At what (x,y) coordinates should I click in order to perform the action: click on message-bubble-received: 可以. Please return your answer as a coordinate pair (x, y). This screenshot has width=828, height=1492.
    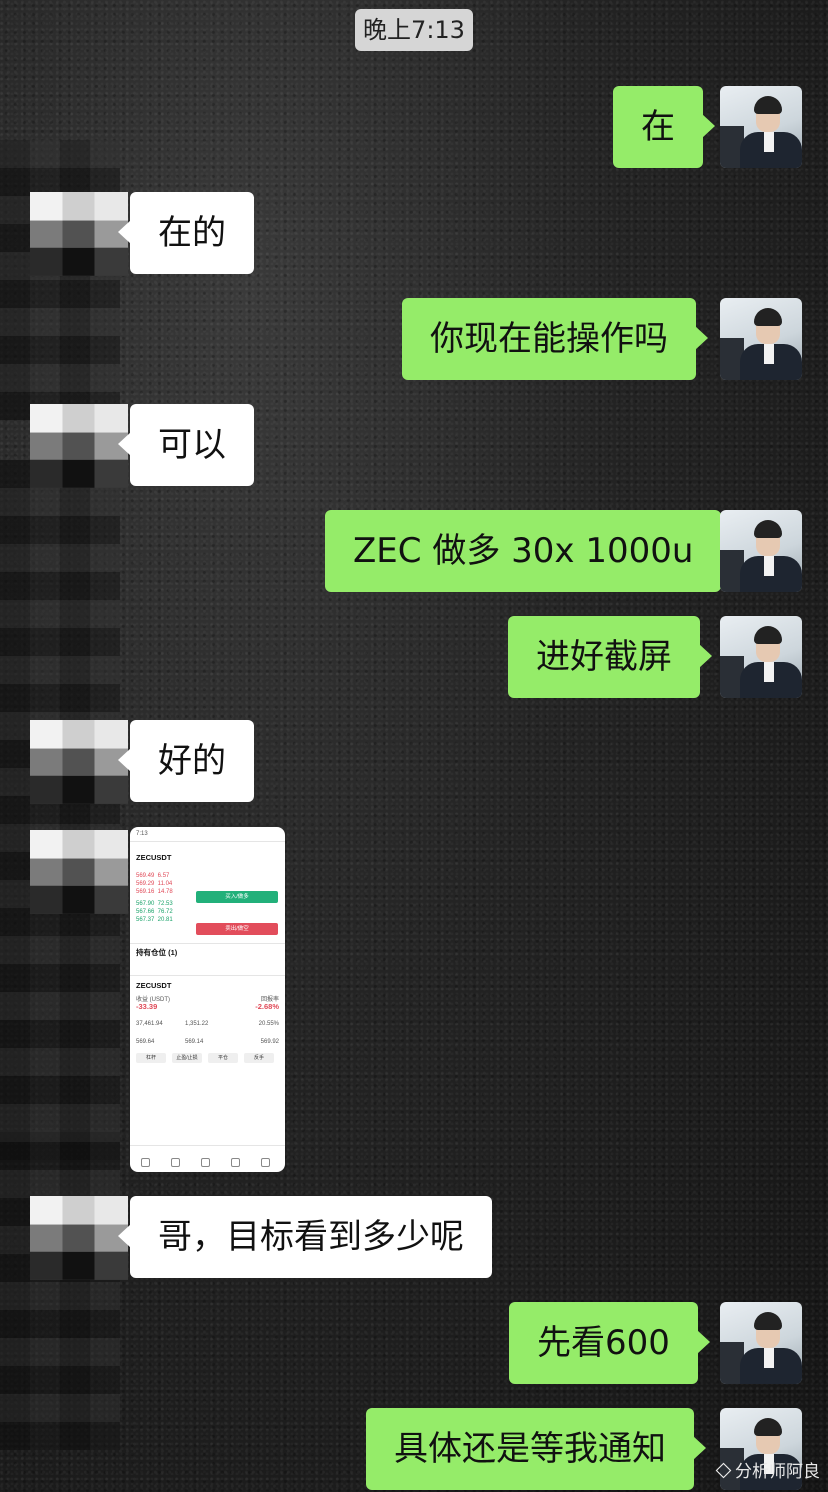
    Looking at the image, I should click on (186, 445).